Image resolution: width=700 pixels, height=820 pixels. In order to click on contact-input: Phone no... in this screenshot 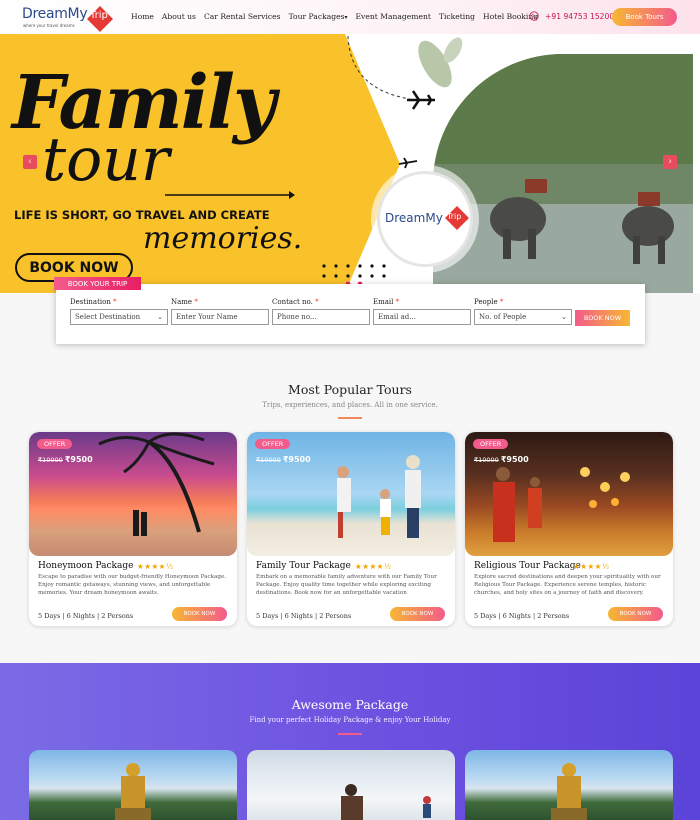, I will do `click(321, 317)`.